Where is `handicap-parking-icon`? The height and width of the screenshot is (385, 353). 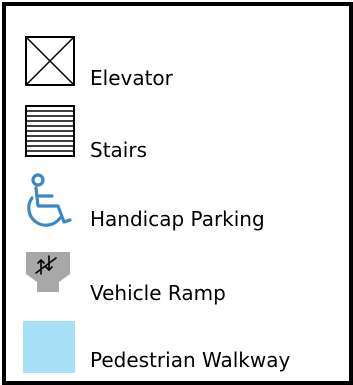 handicap-parking-icon is located at coordinates (52, 202).